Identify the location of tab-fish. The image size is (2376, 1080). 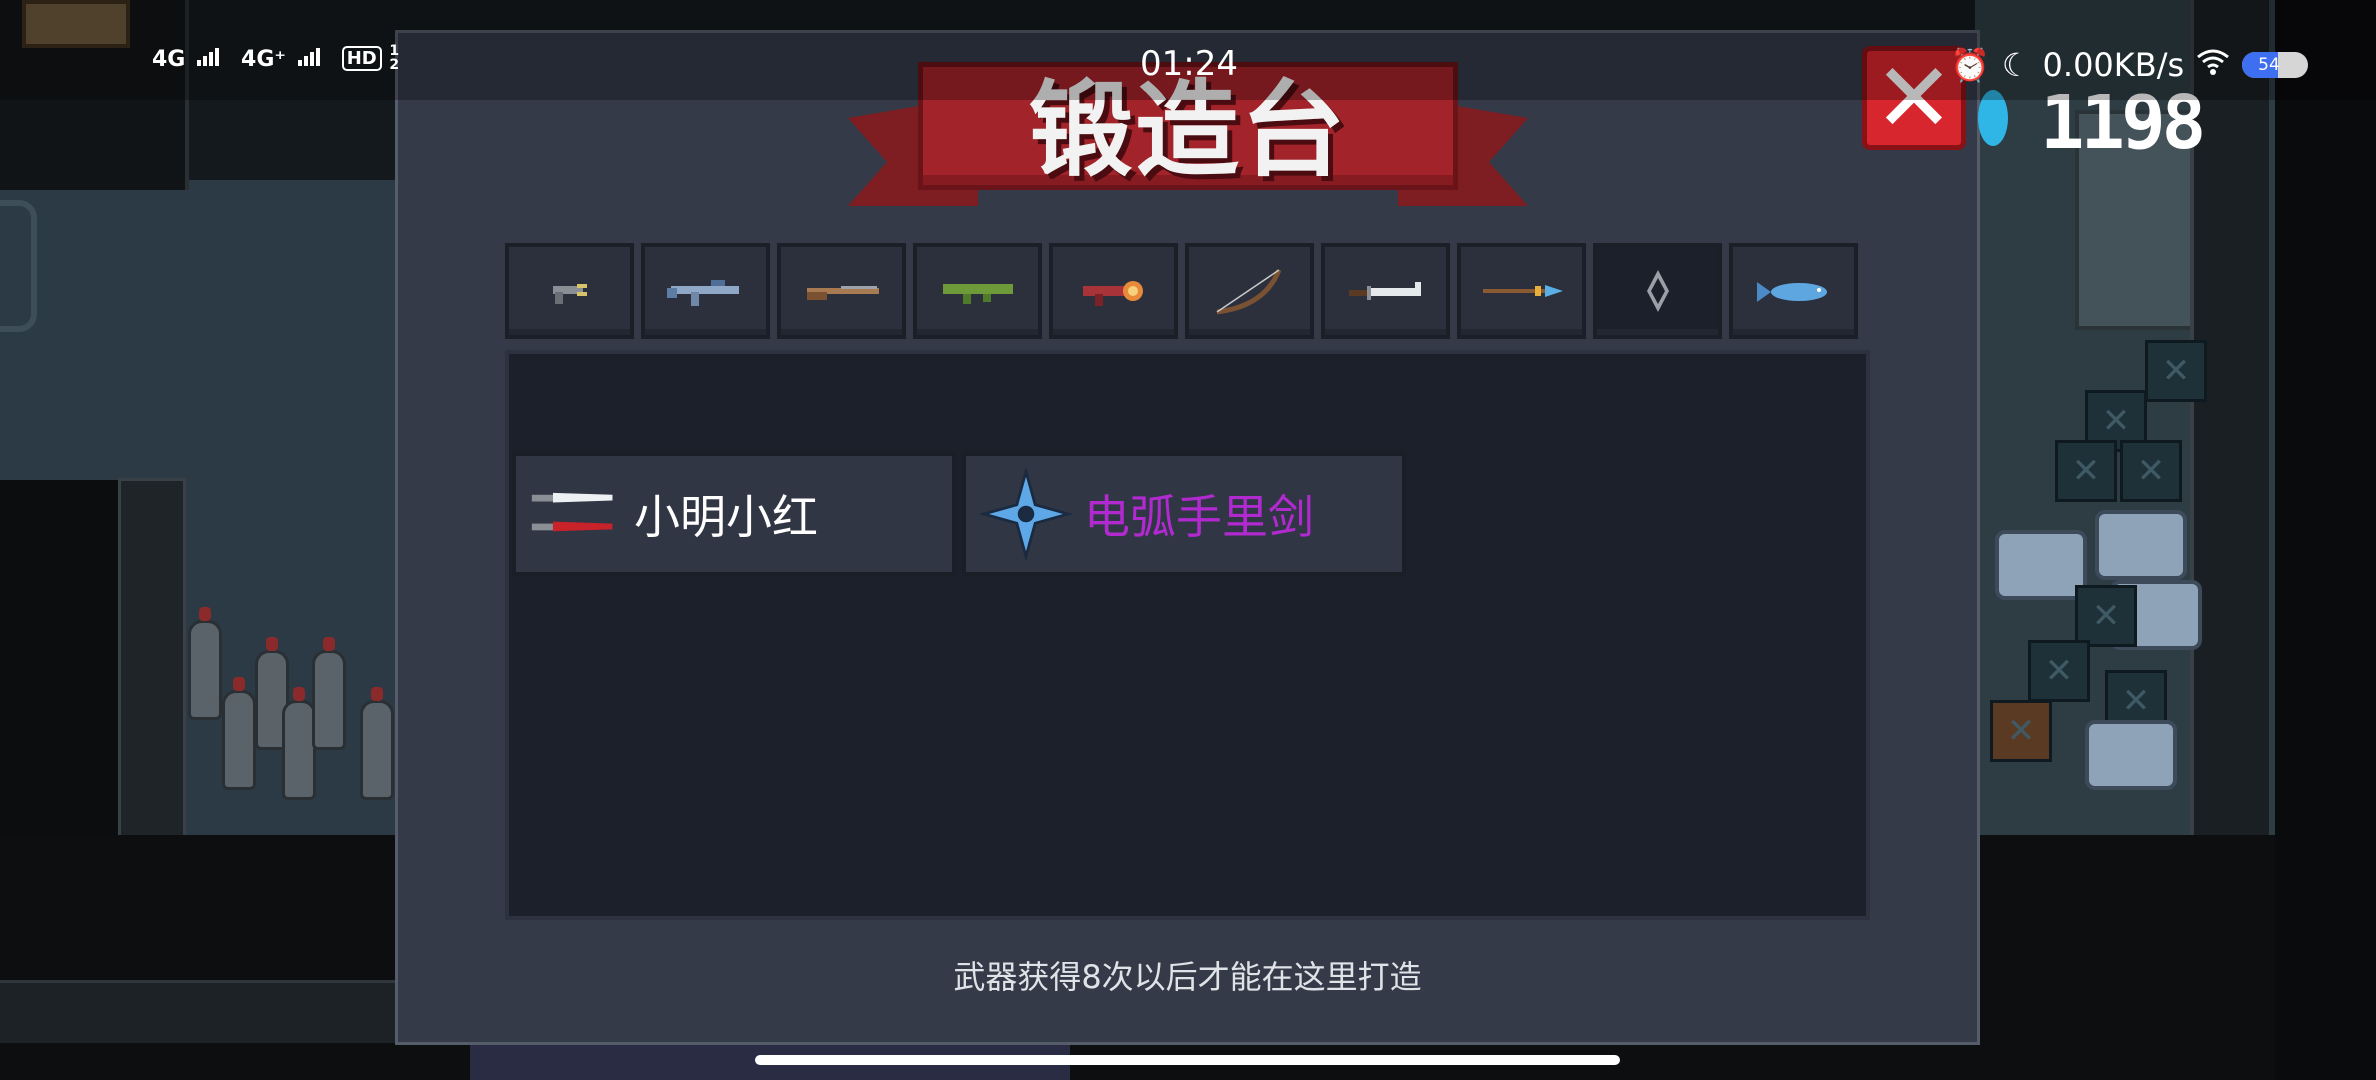
(1793, 291).